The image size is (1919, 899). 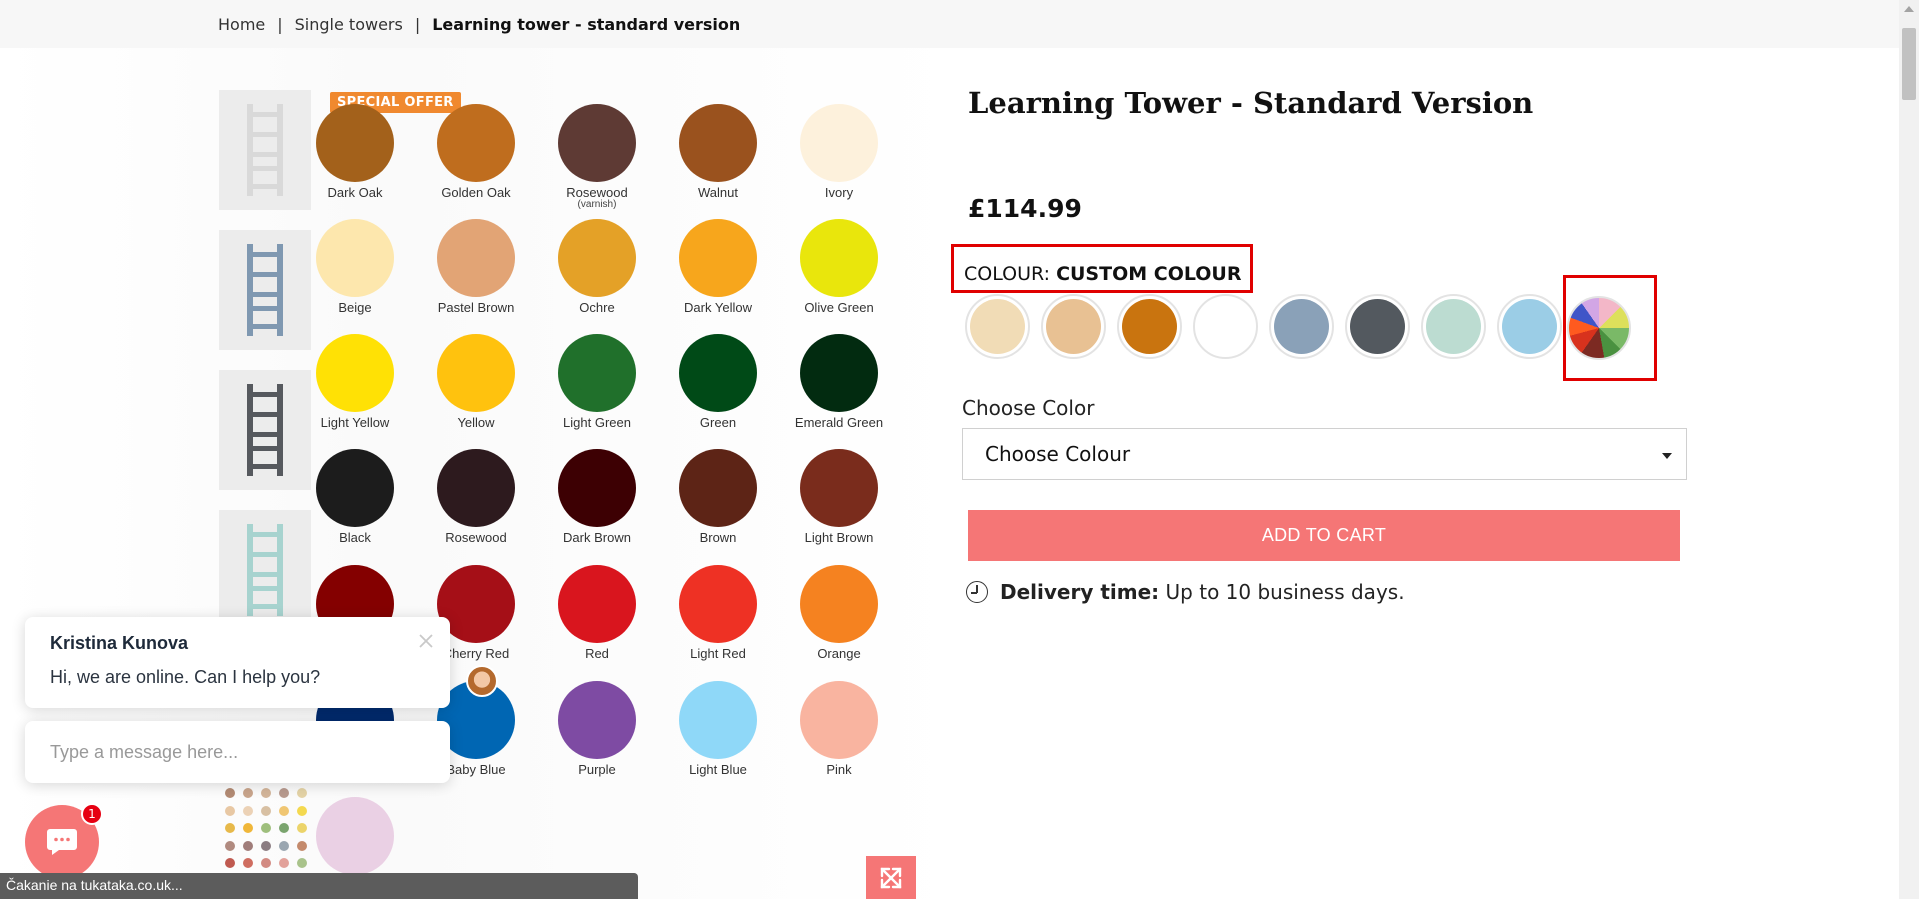 What do you see at coordinates (586, 24) in the screenshot?
I see `breadcrumb-current: Learning tower - standard version` at bounding box center [586, 24].